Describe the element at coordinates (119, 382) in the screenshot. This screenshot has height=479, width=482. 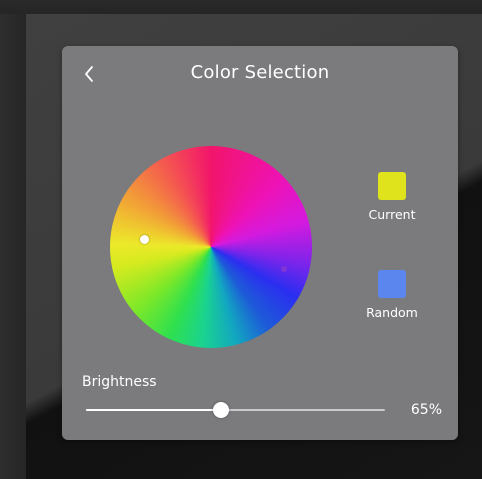
I see `brightness-label: Brightness` at that location.